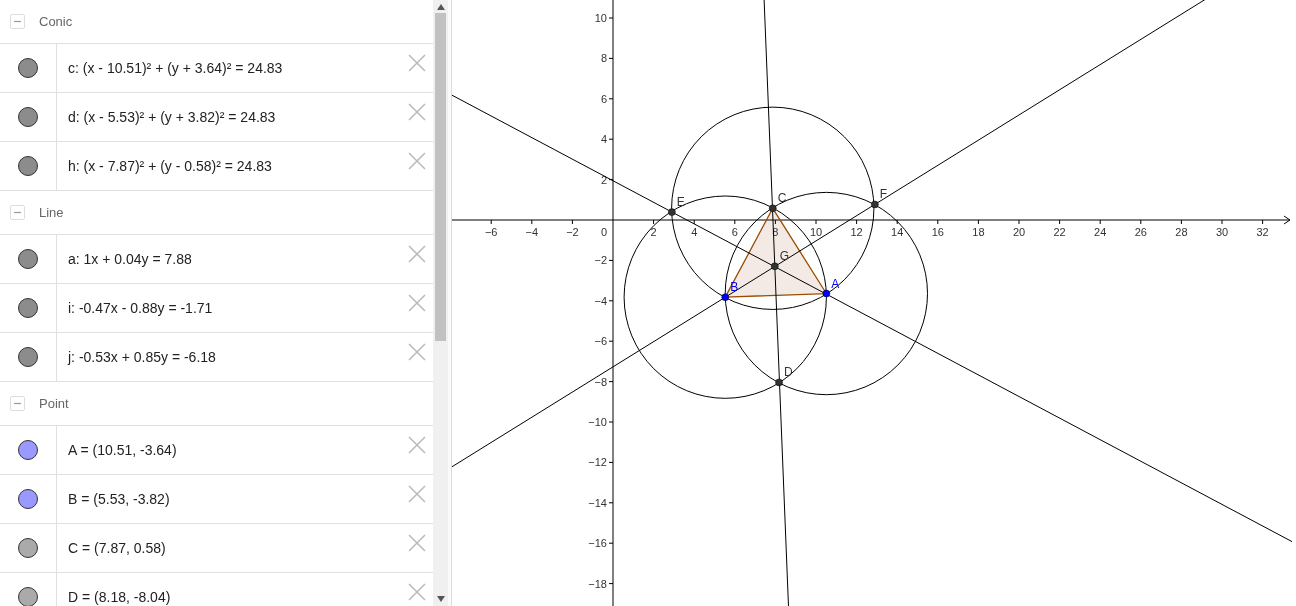 The height and width of the screenshot is (606, 1296). What do you see at coordinates (54, 403) in the screenshot?
I see `group-title: Point` at bounding box center [54, 403].